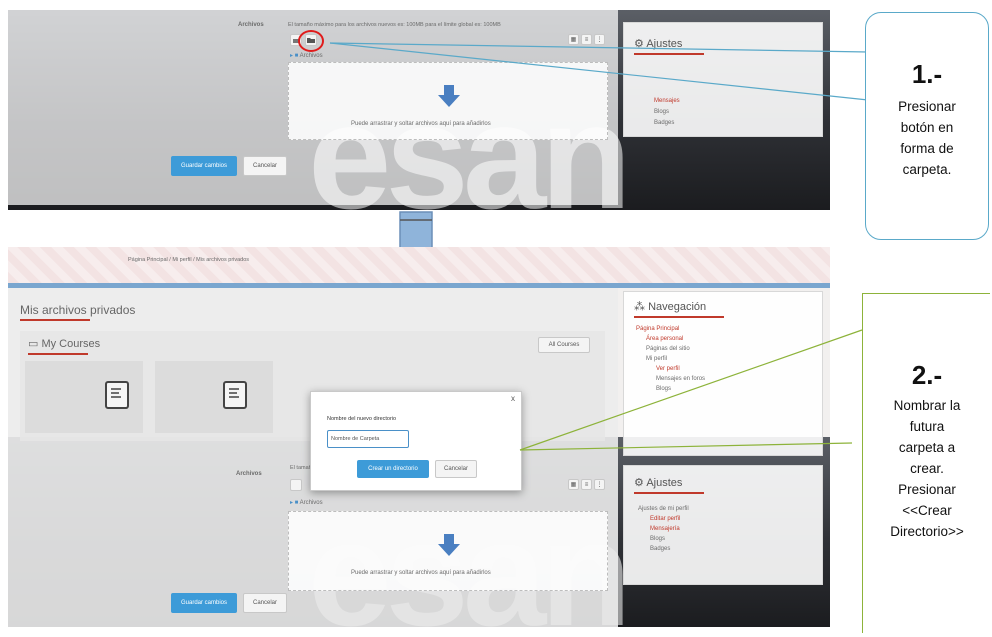 The width and height of the screenshot is (992, 637). I want to click on callout-text-line: botón en, so click(927, 127).